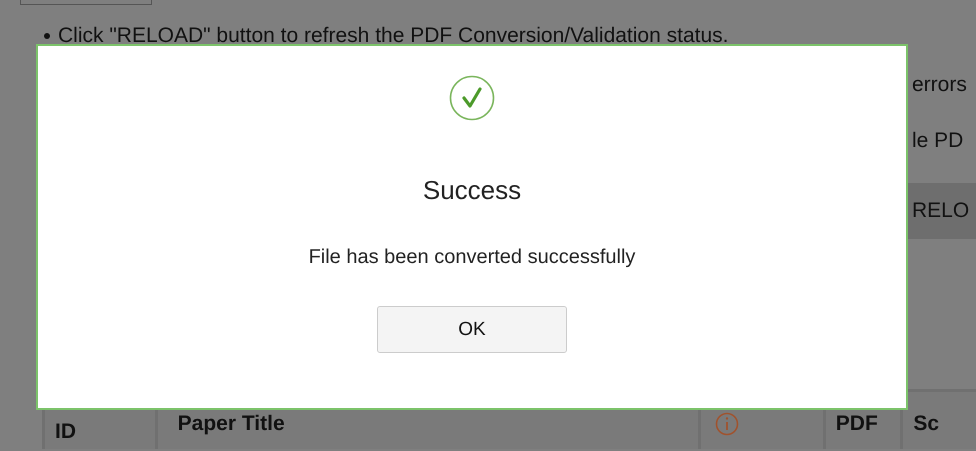 Image resolution: width=976 pixels, height=451 pixels. I want to click on dialog-title: Success, so click(472, 190).